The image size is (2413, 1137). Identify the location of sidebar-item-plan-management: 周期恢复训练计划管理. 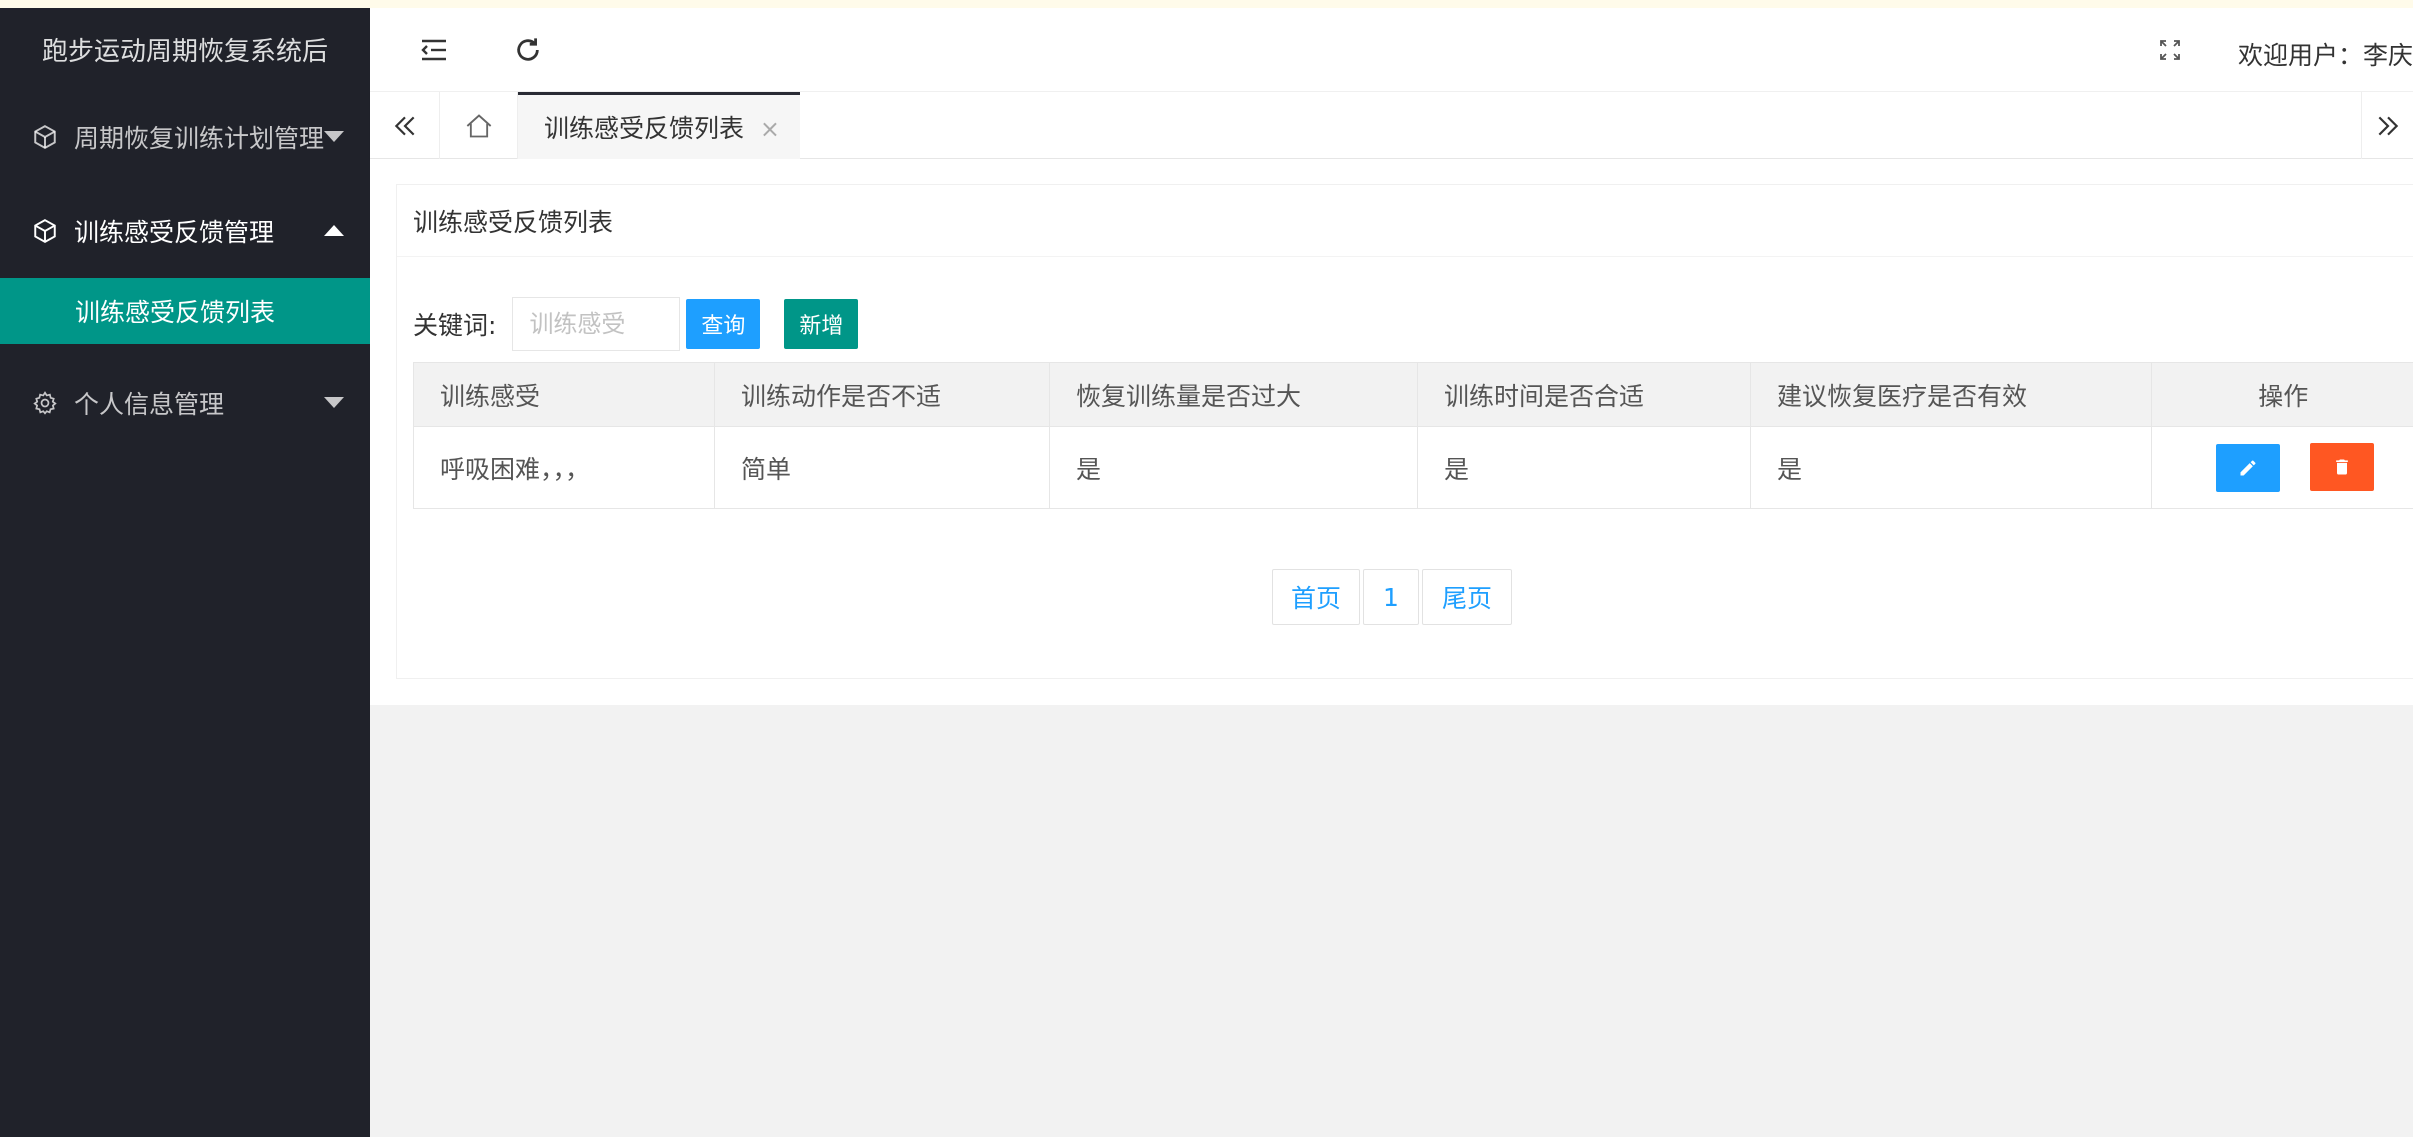
(185, 137).